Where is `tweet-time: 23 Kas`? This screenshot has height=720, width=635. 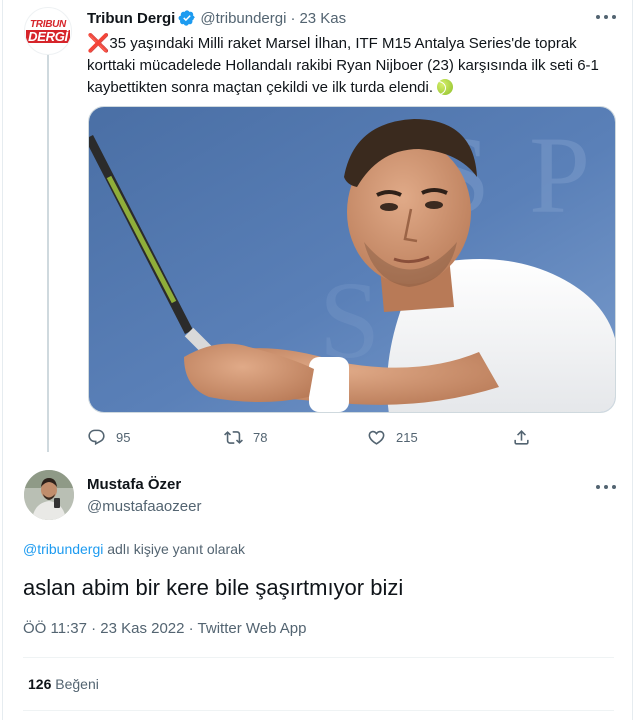
tweet-time: 23 Kas is located at coordinates (322, 18).